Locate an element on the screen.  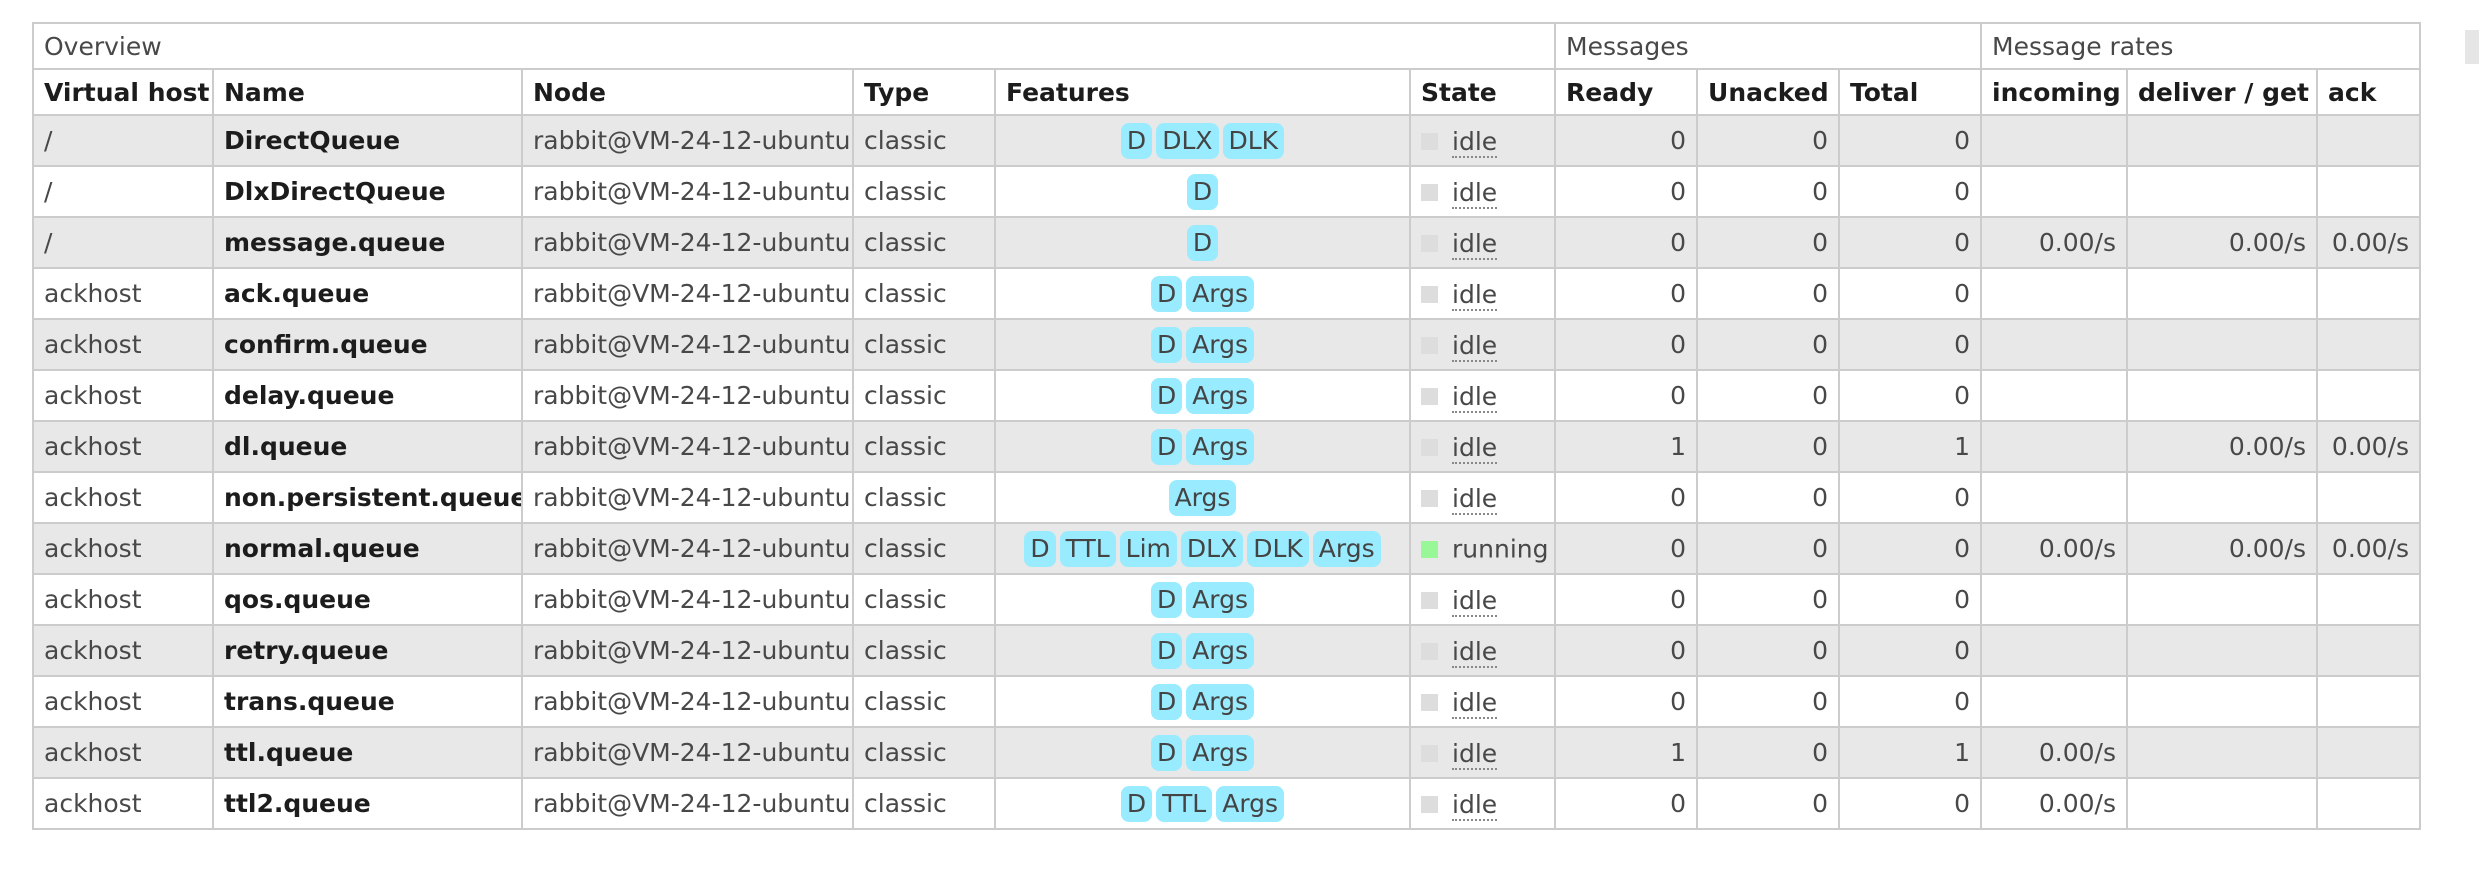
queue-name-link: retry.queue is located at coordinates (367, 650).